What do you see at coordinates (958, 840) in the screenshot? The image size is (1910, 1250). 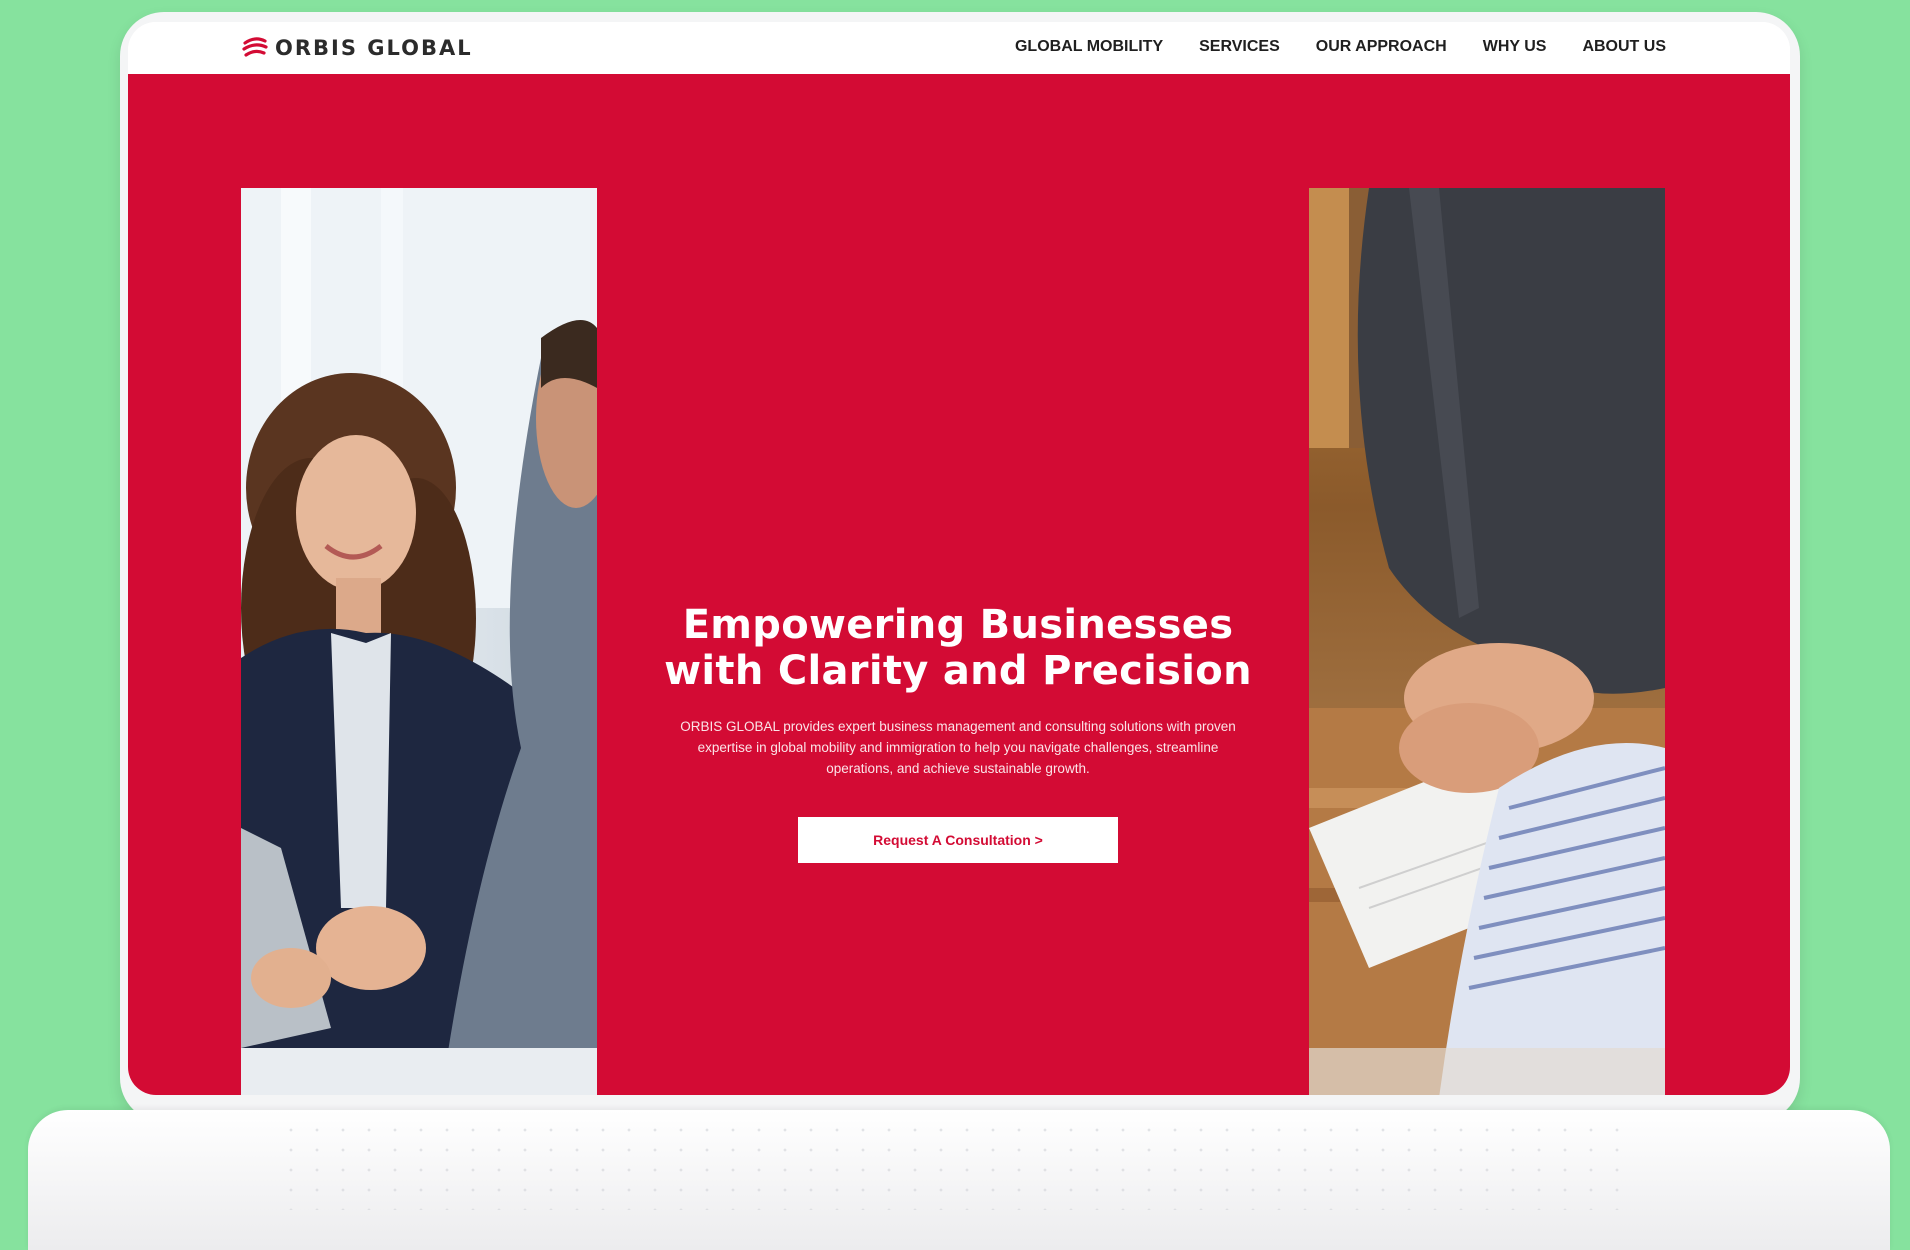 I see `request-consultation-button: Request A Consultation >` at bounding box center [958, 840].